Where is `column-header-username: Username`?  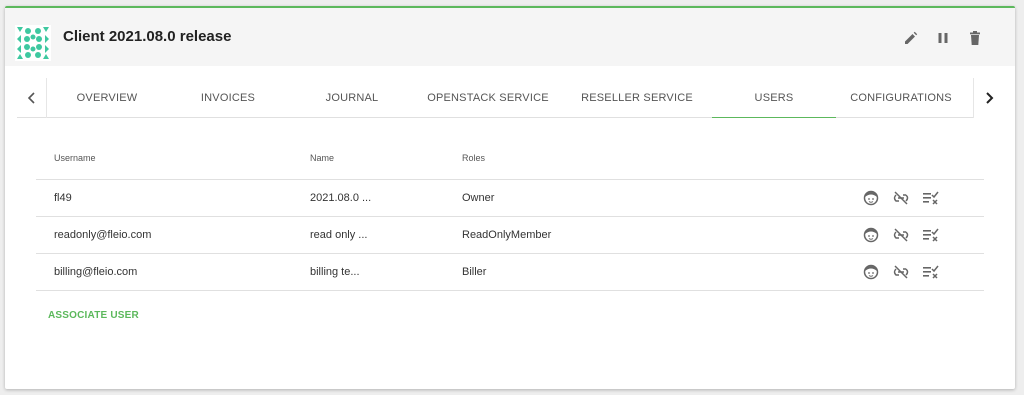
column-header-username: Username is located at coordinates (173, 158).